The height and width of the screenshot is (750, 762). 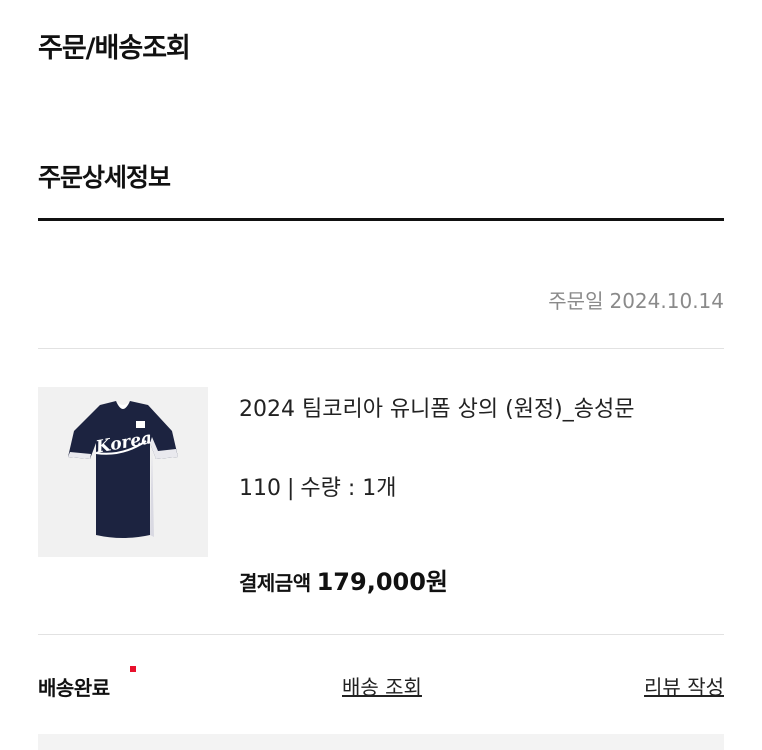 I want to click on product-image: Korea, so click(x=123, y=472).